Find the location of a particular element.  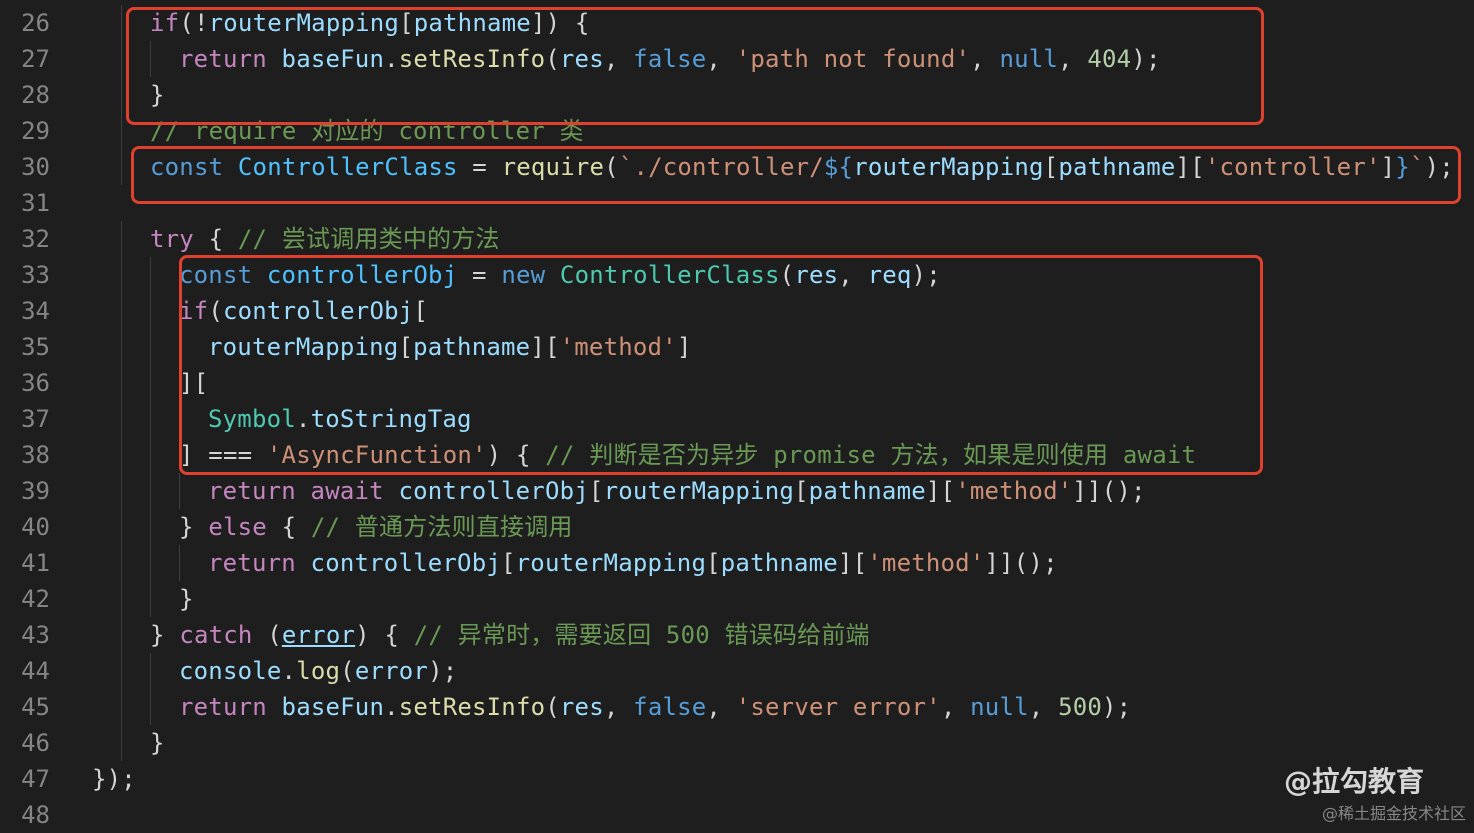

code-token: null is located at coordinates (999, 707).